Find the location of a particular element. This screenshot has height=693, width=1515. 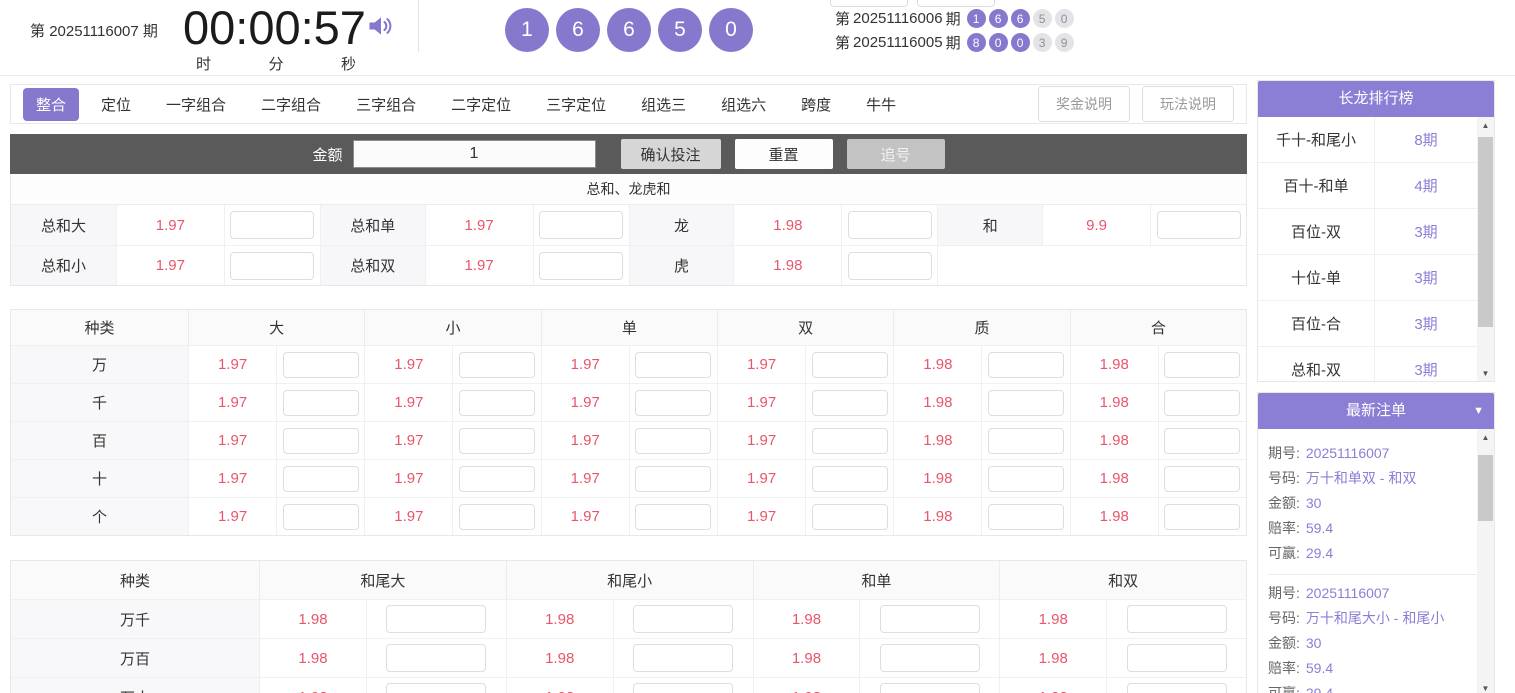

bonus-help-button: 奖金说明 is located at coordinates (1084, 104).